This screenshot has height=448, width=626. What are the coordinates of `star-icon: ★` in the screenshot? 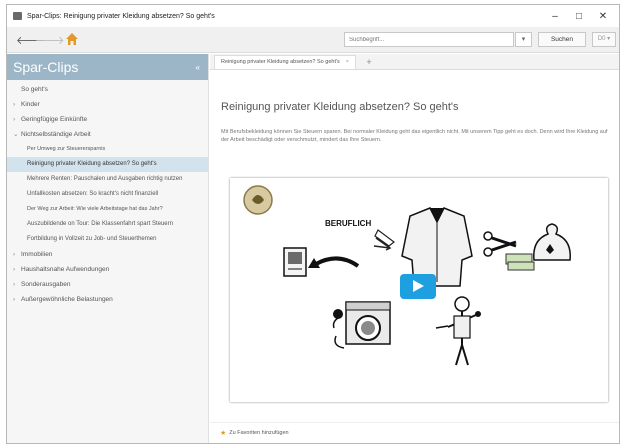 It's located at (223, 433).